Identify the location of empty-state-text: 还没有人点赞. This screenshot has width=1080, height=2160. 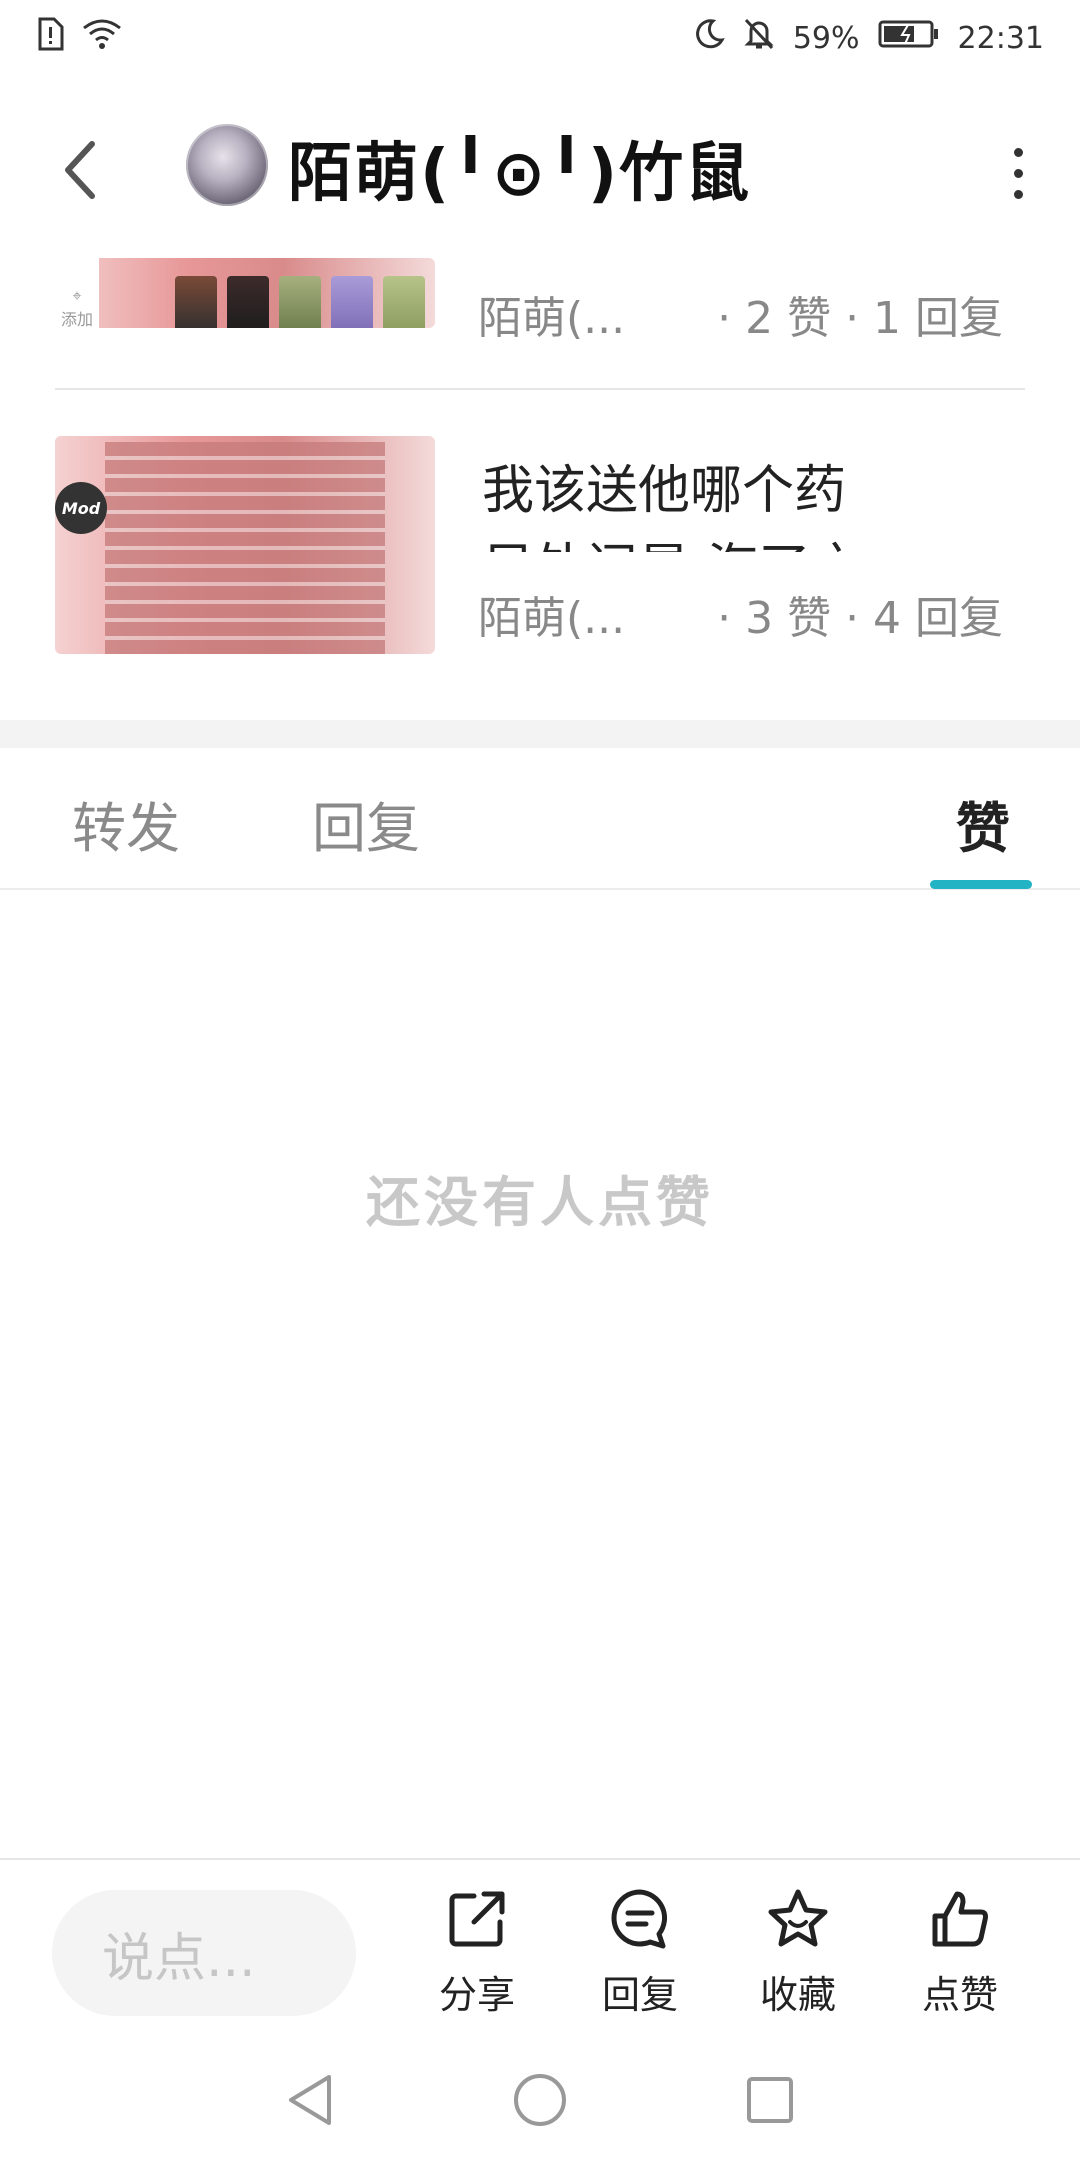
(540, 1202).